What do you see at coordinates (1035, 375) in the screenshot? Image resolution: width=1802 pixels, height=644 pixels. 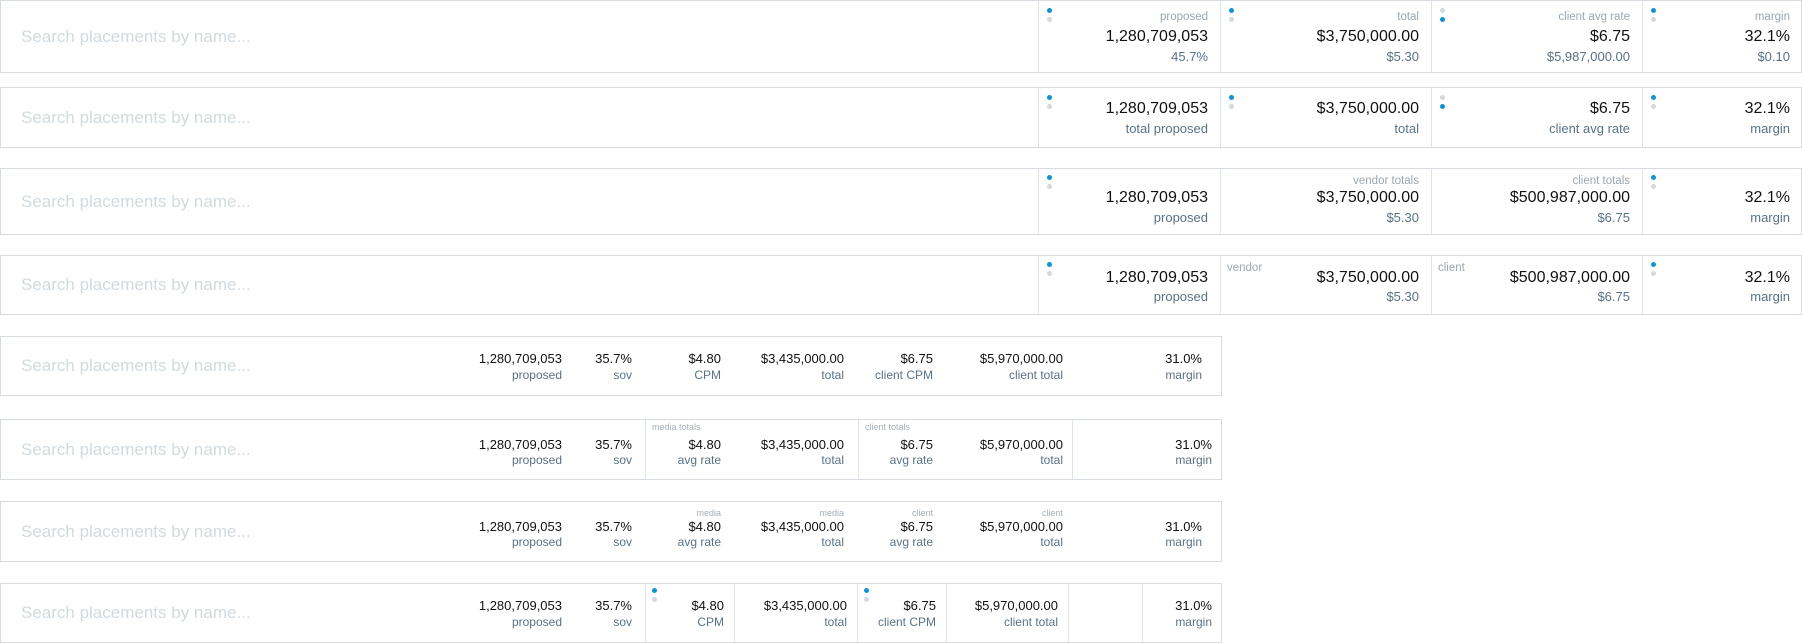 I see `client-total-label: client total` at bounding box center [1035, 375].